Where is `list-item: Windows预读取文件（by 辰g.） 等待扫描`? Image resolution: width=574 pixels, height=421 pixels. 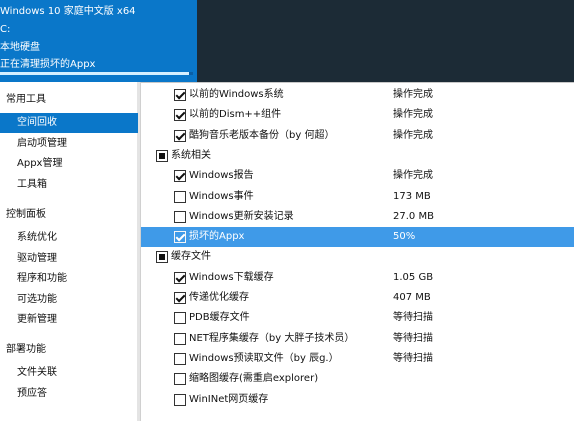
list-item: Windows预读取文件（by 辰g.） 等待扫描 is located at coordinates (357, 359).